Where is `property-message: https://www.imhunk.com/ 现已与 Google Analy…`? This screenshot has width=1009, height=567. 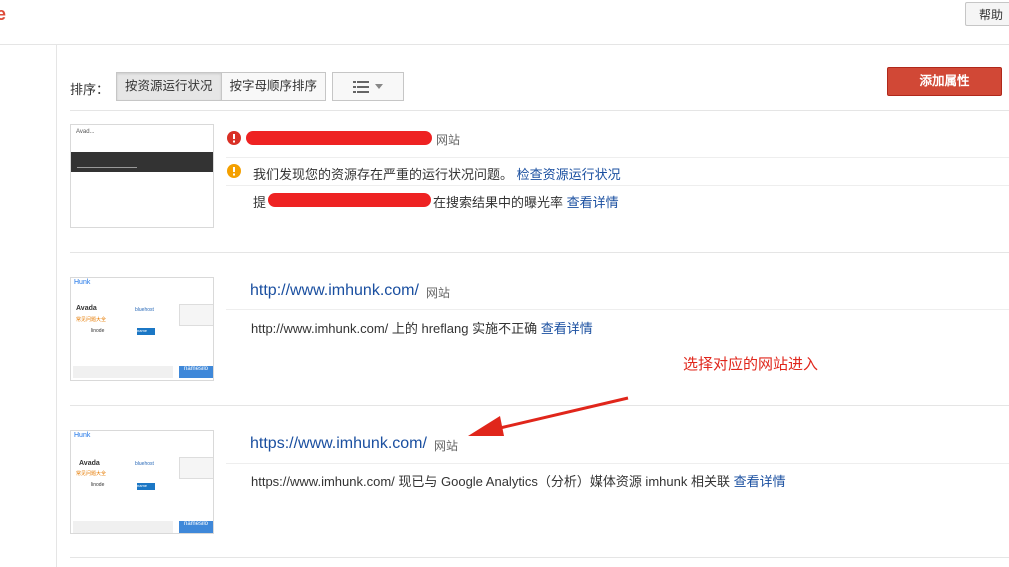
property-message: https://www.imhunk.com/ 现已与 Google Analy… is located at coordinates (518, 480).